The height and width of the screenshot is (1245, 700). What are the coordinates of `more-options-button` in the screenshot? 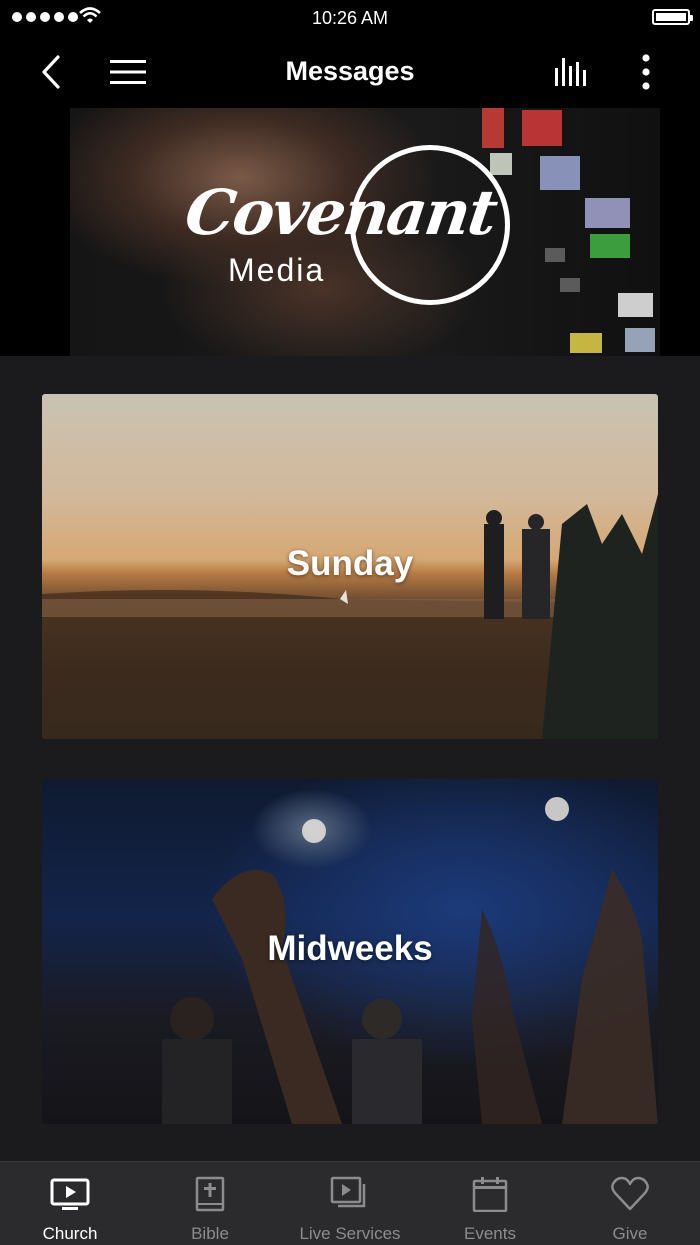 It's located at (646, 72).